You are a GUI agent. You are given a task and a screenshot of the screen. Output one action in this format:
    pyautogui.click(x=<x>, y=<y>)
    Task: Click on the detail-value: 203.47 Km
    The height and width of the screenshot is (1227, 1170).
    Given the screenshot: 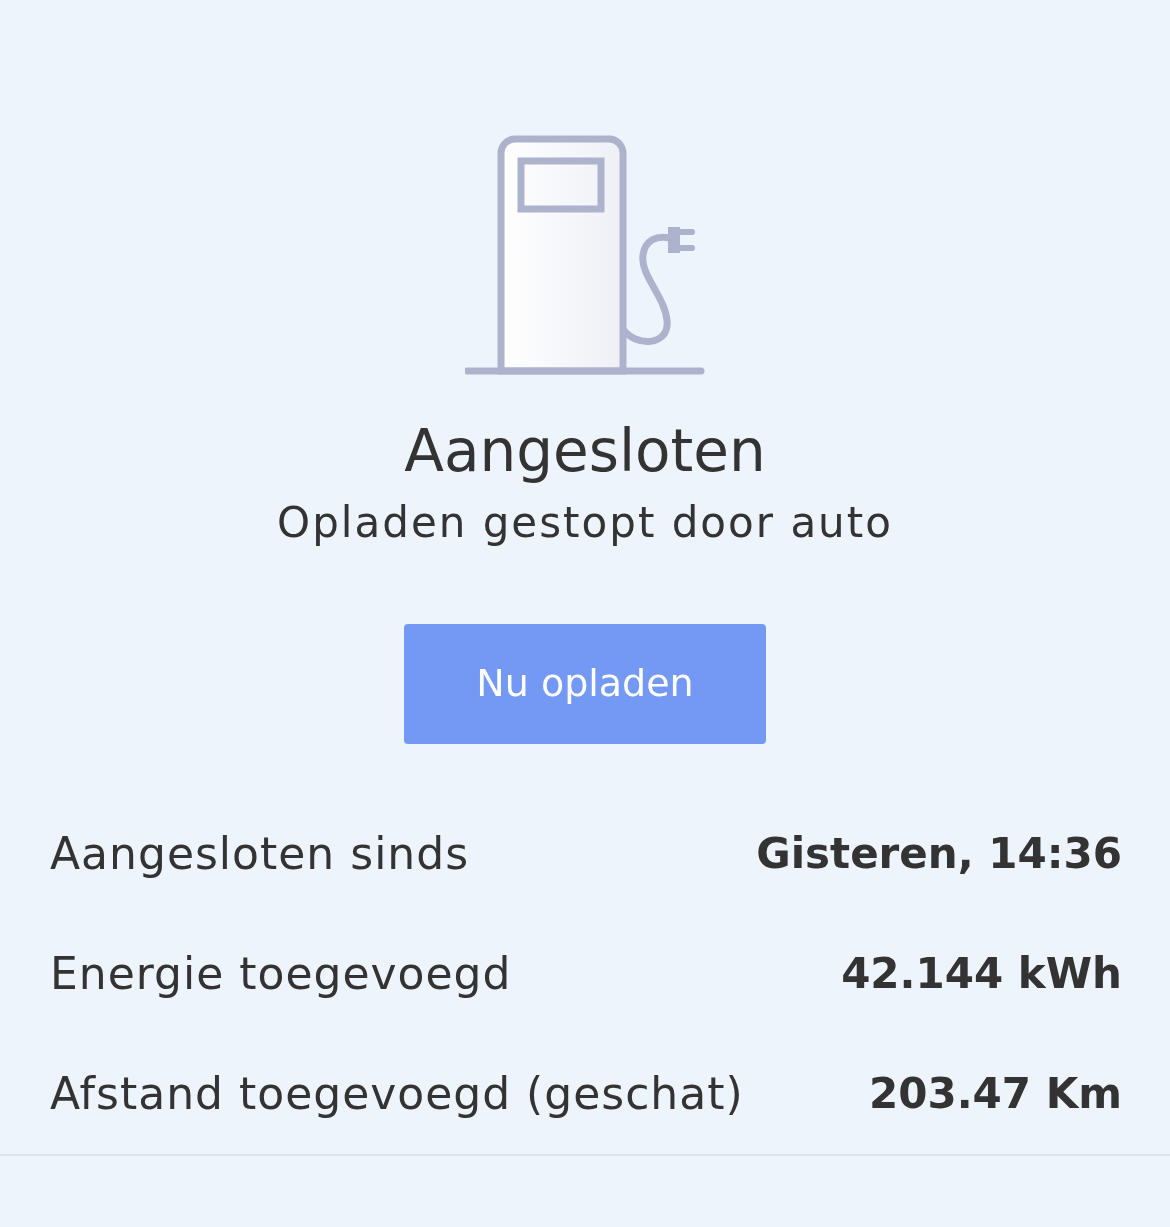 What is the action you would take?
    pyautogui.click(x=995, y=1094)
    